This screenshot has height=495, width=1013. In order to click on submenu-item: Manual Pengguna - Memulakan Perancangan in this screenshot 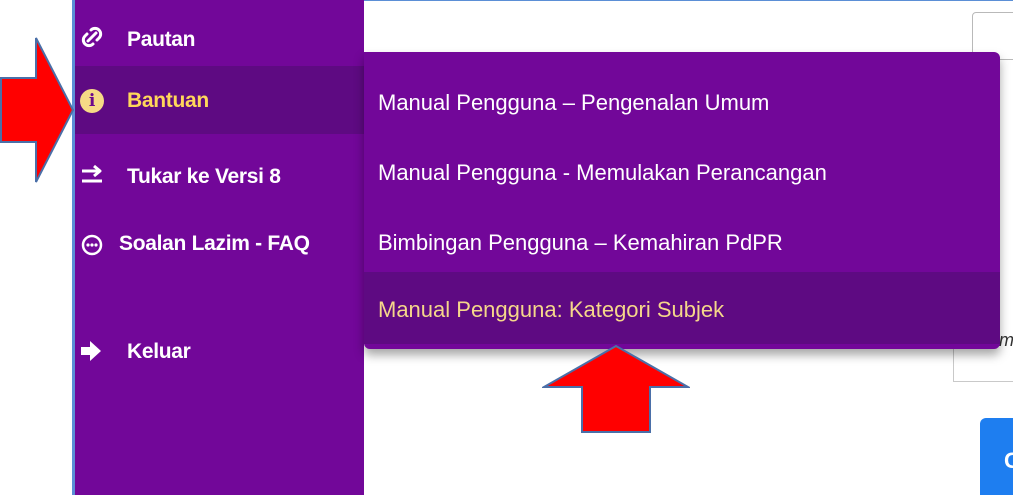, I will do `click(682, 172)`.